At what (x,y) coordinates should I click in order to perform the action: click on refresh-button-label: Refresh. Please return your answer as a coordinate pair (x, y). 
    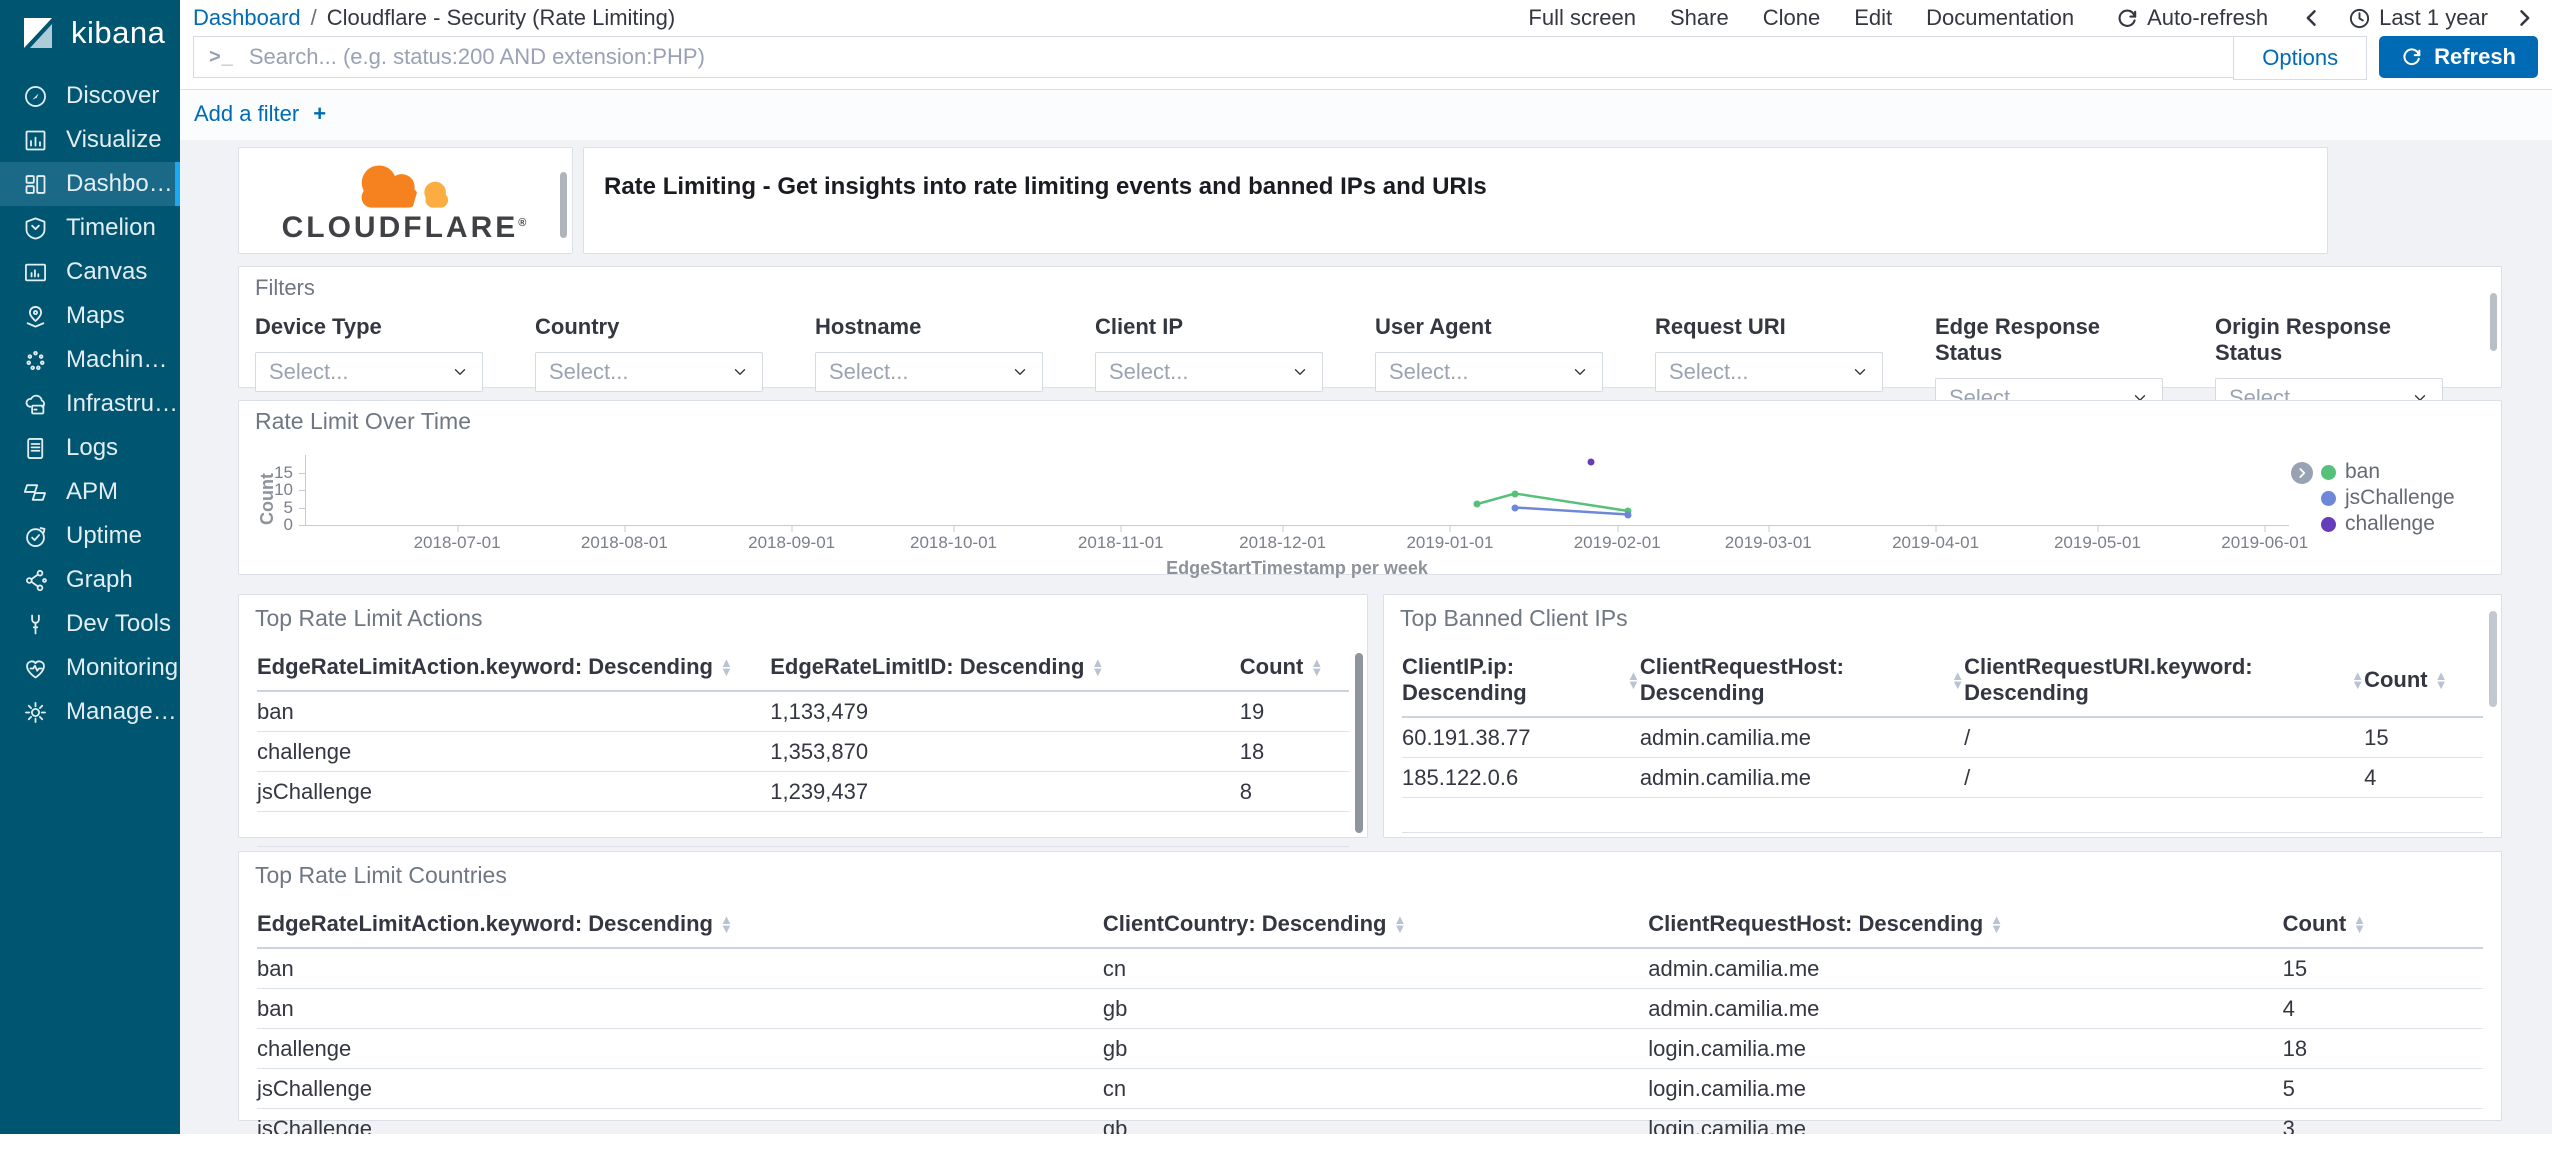
    Looking at the image, I should click on (2475, 56).